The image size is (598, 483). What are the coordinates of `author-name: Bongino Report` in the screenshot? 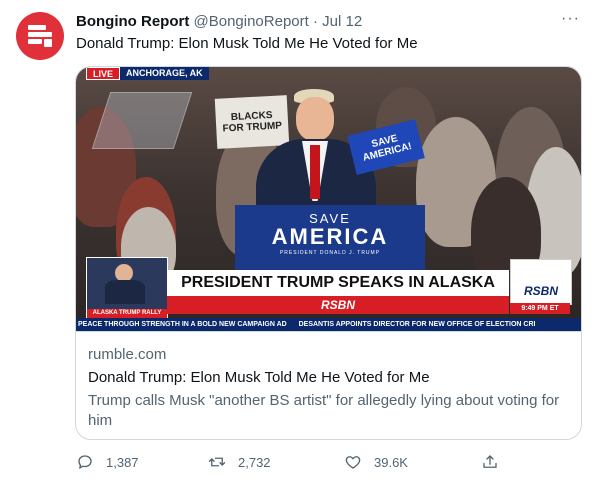 It's located at (132, 21).